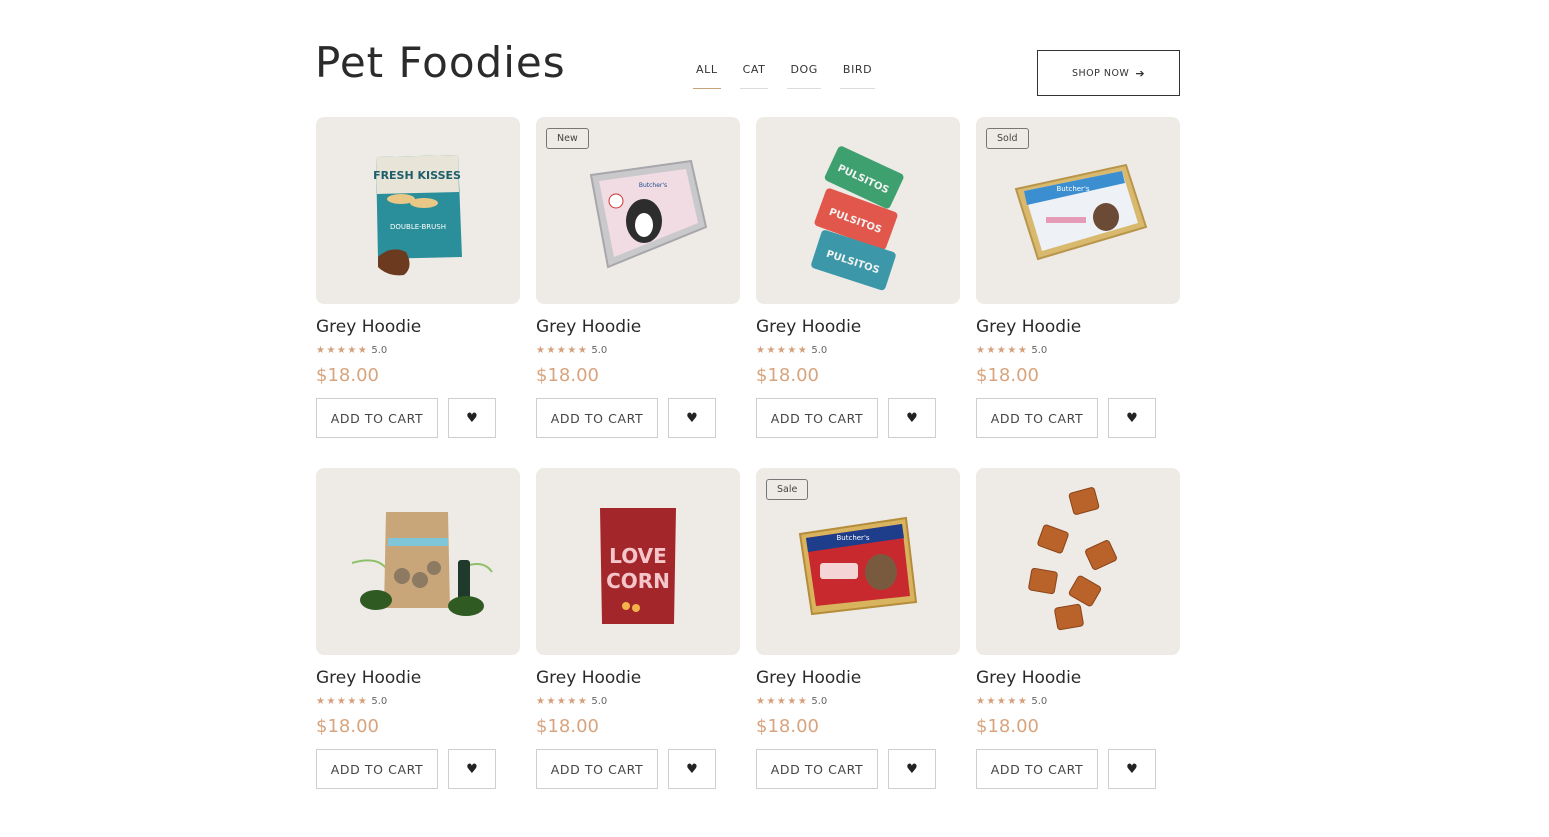 The height and width of the screenshot is (837, 1549). I want to click on product-image: PULSITOS PULSITOS PULSITOS, so click(858, 210).